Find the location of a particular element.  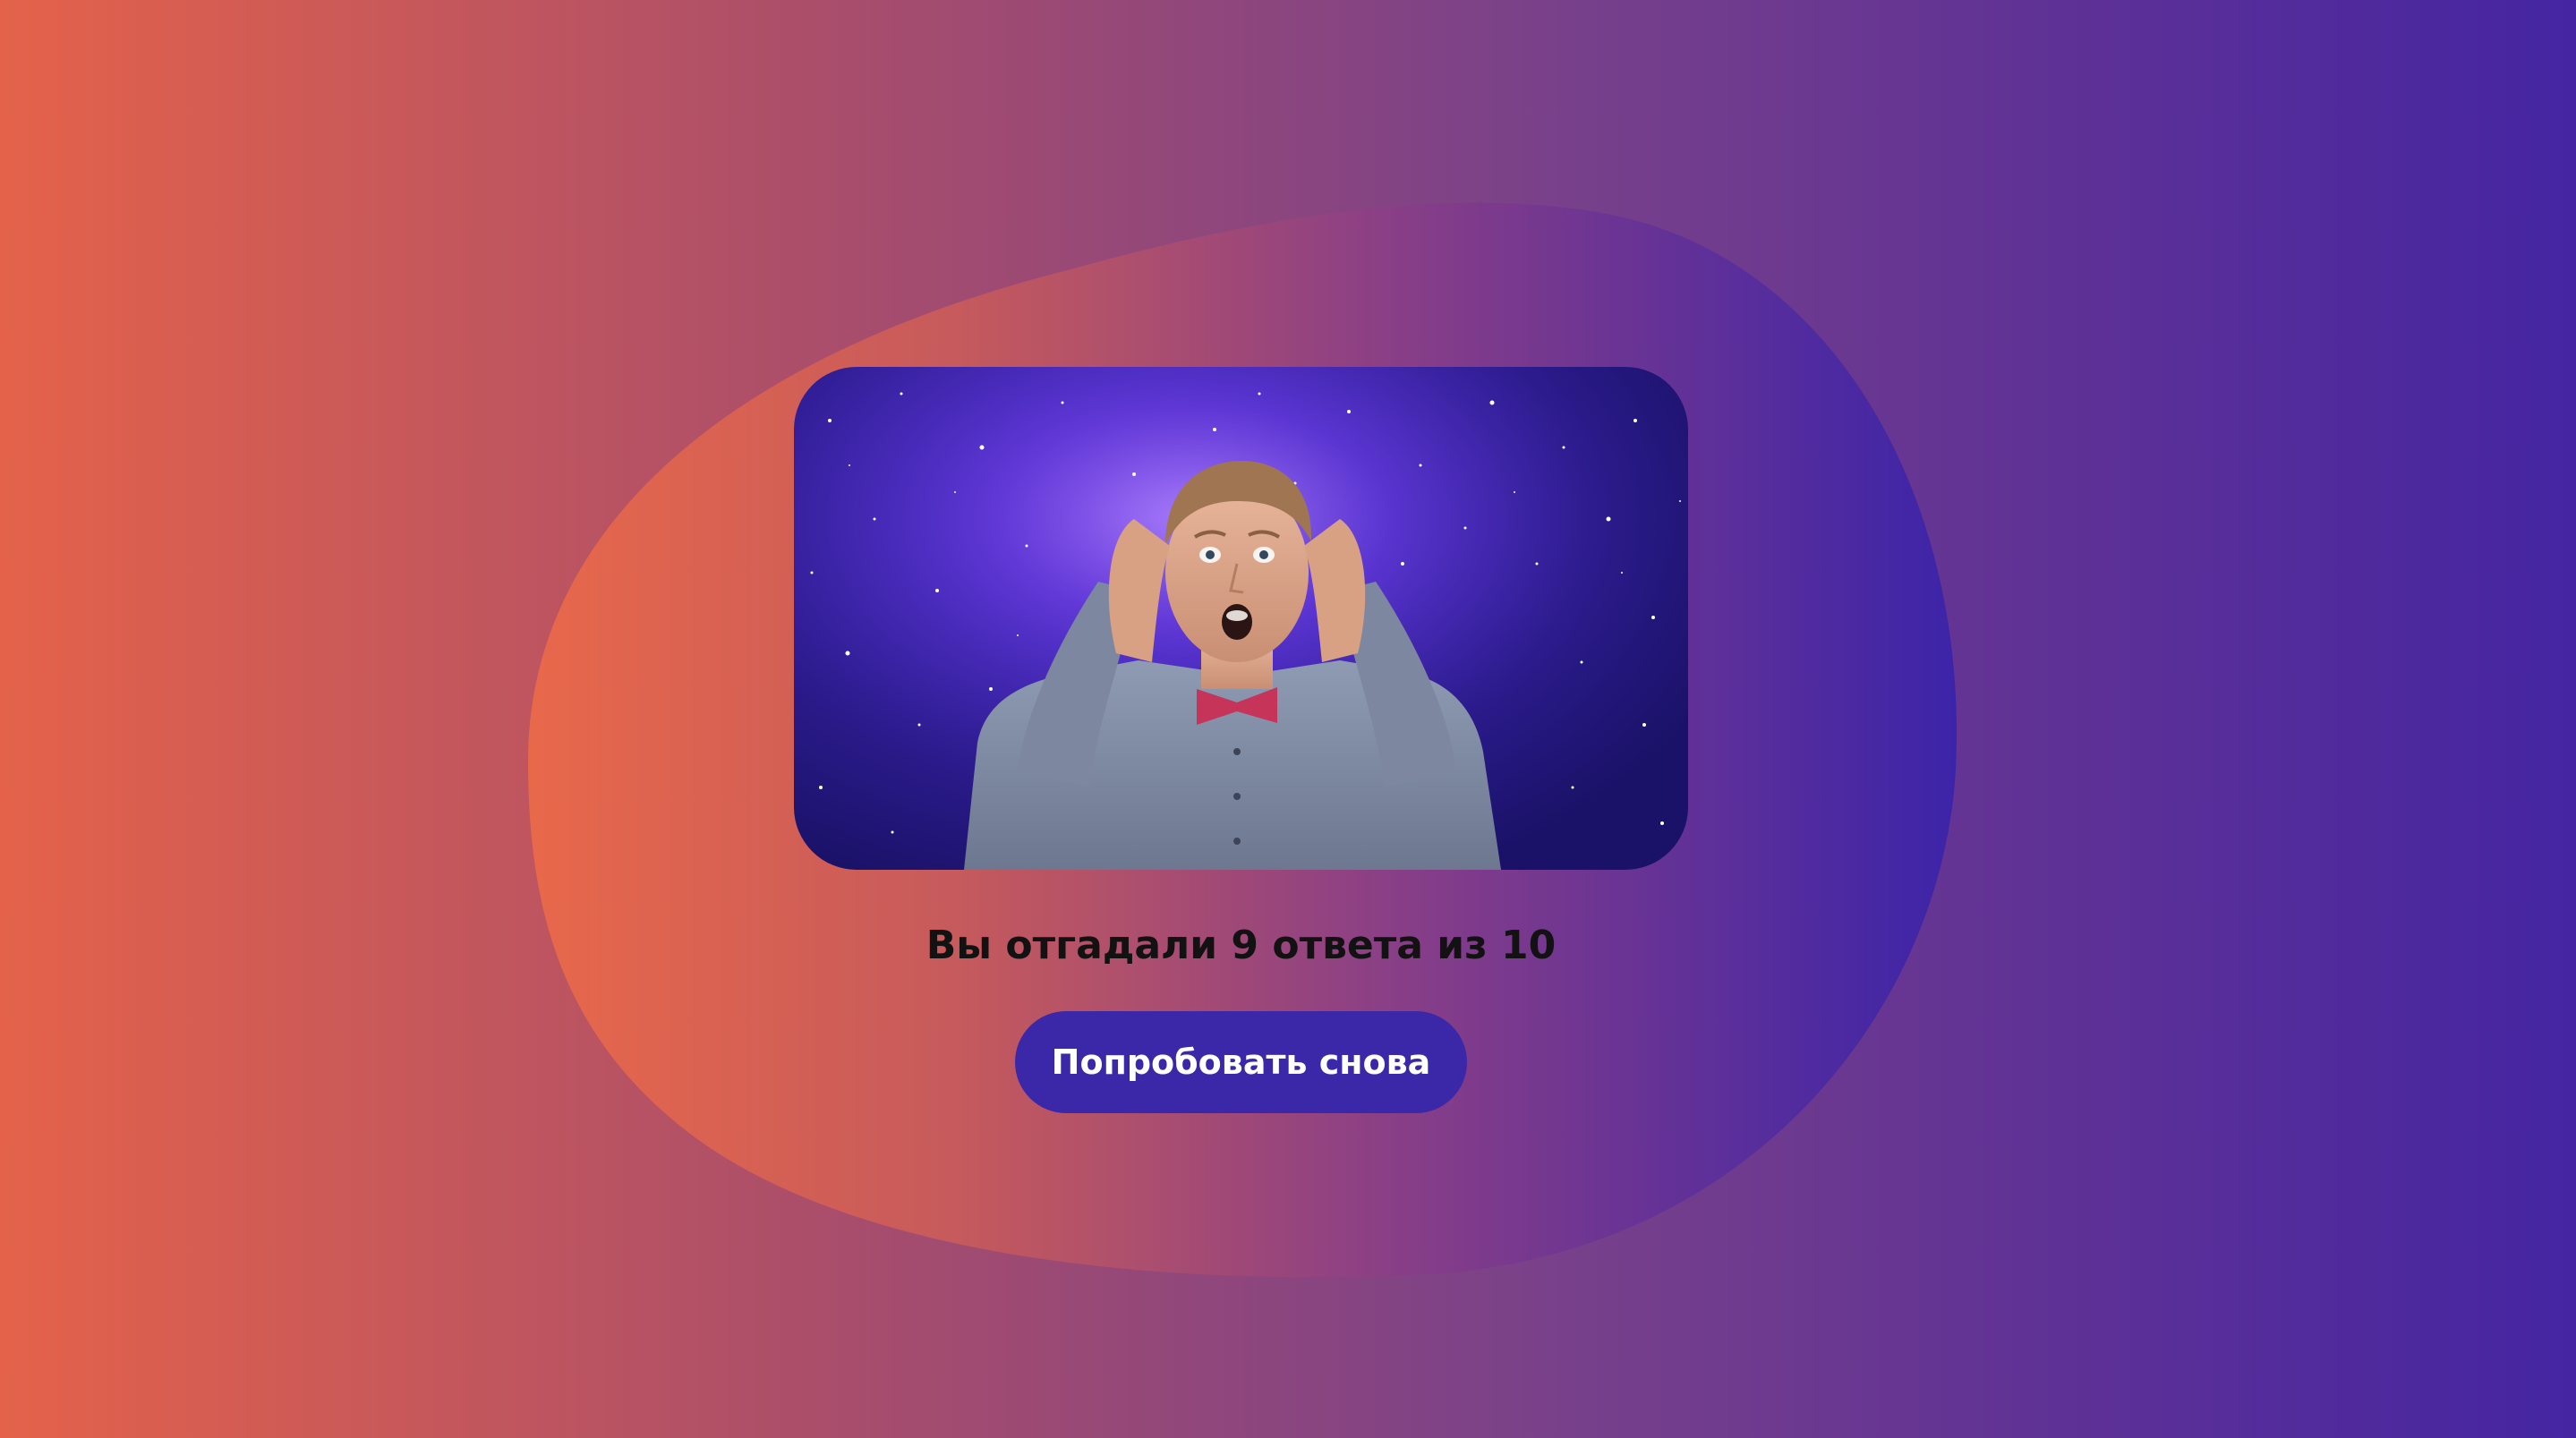

retry-button-label: Попробовать снова is located at coordinates (1241, 1062).